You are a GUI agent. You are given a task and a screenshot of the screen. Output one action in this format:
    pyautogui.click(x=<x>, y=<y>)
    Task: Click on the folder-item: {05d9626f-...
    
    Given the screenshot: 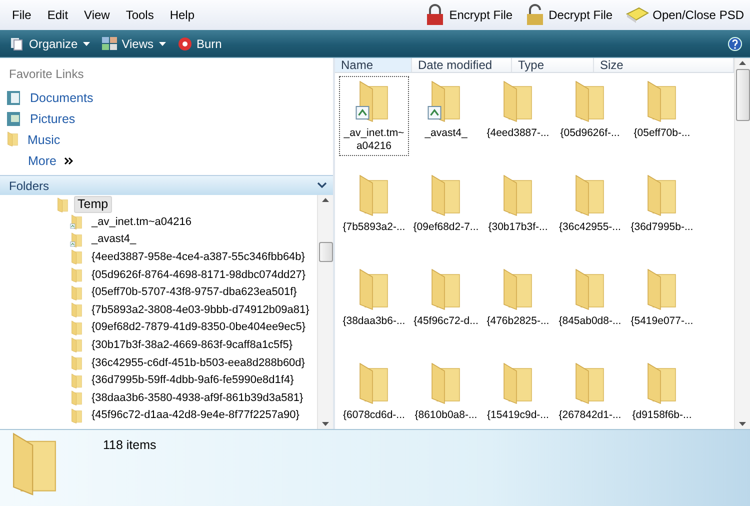 What is the action you would take?
    pyautogui.click(x=590, y=109)
    